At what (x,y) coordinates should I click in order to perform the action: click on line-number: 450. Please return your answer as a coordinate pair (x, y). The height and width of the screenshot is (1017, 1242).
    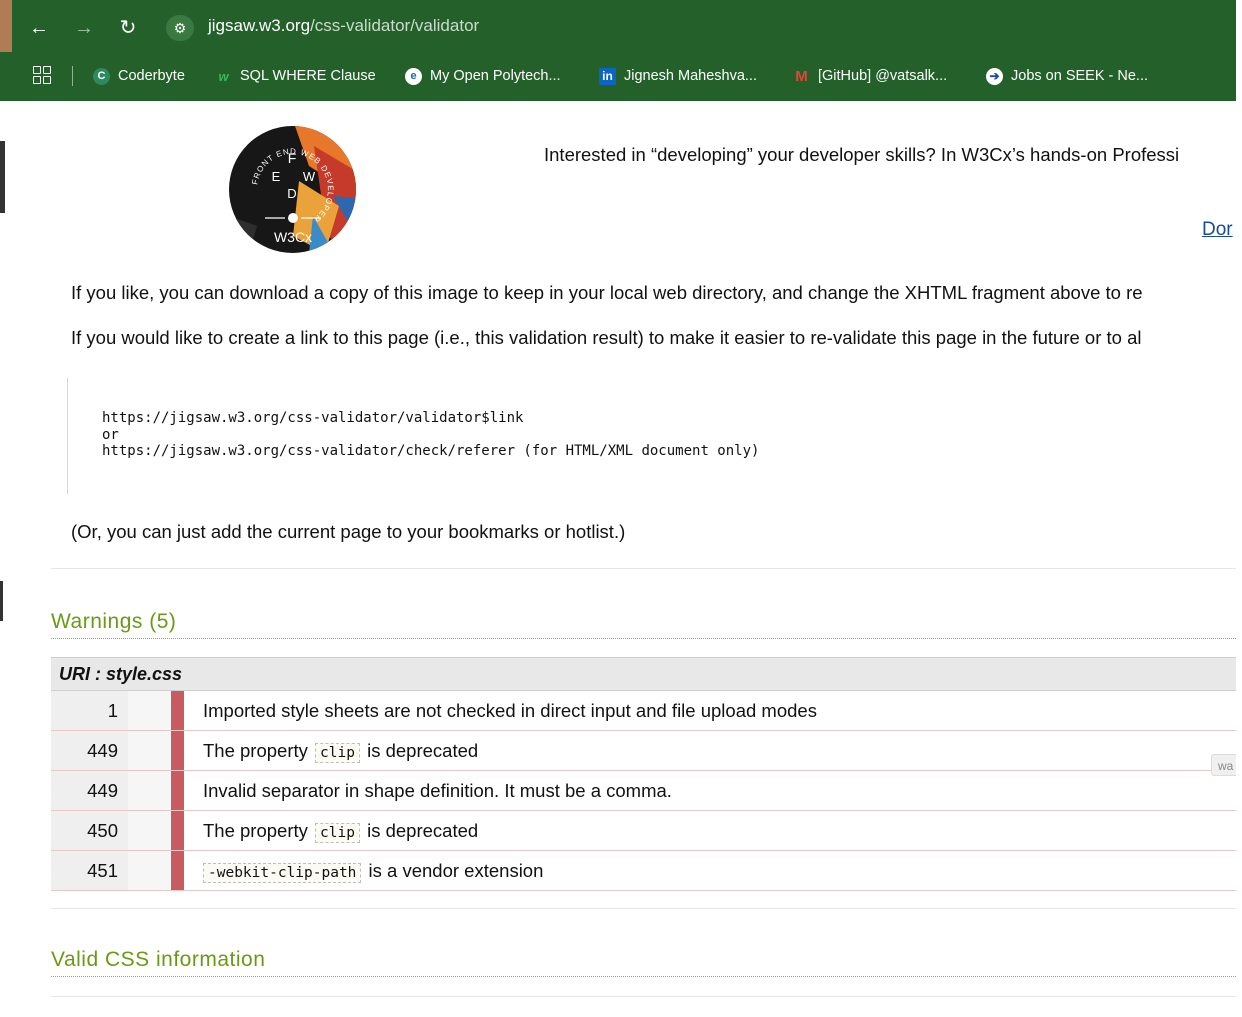
    Looking at the image, I should click on (89, 830).